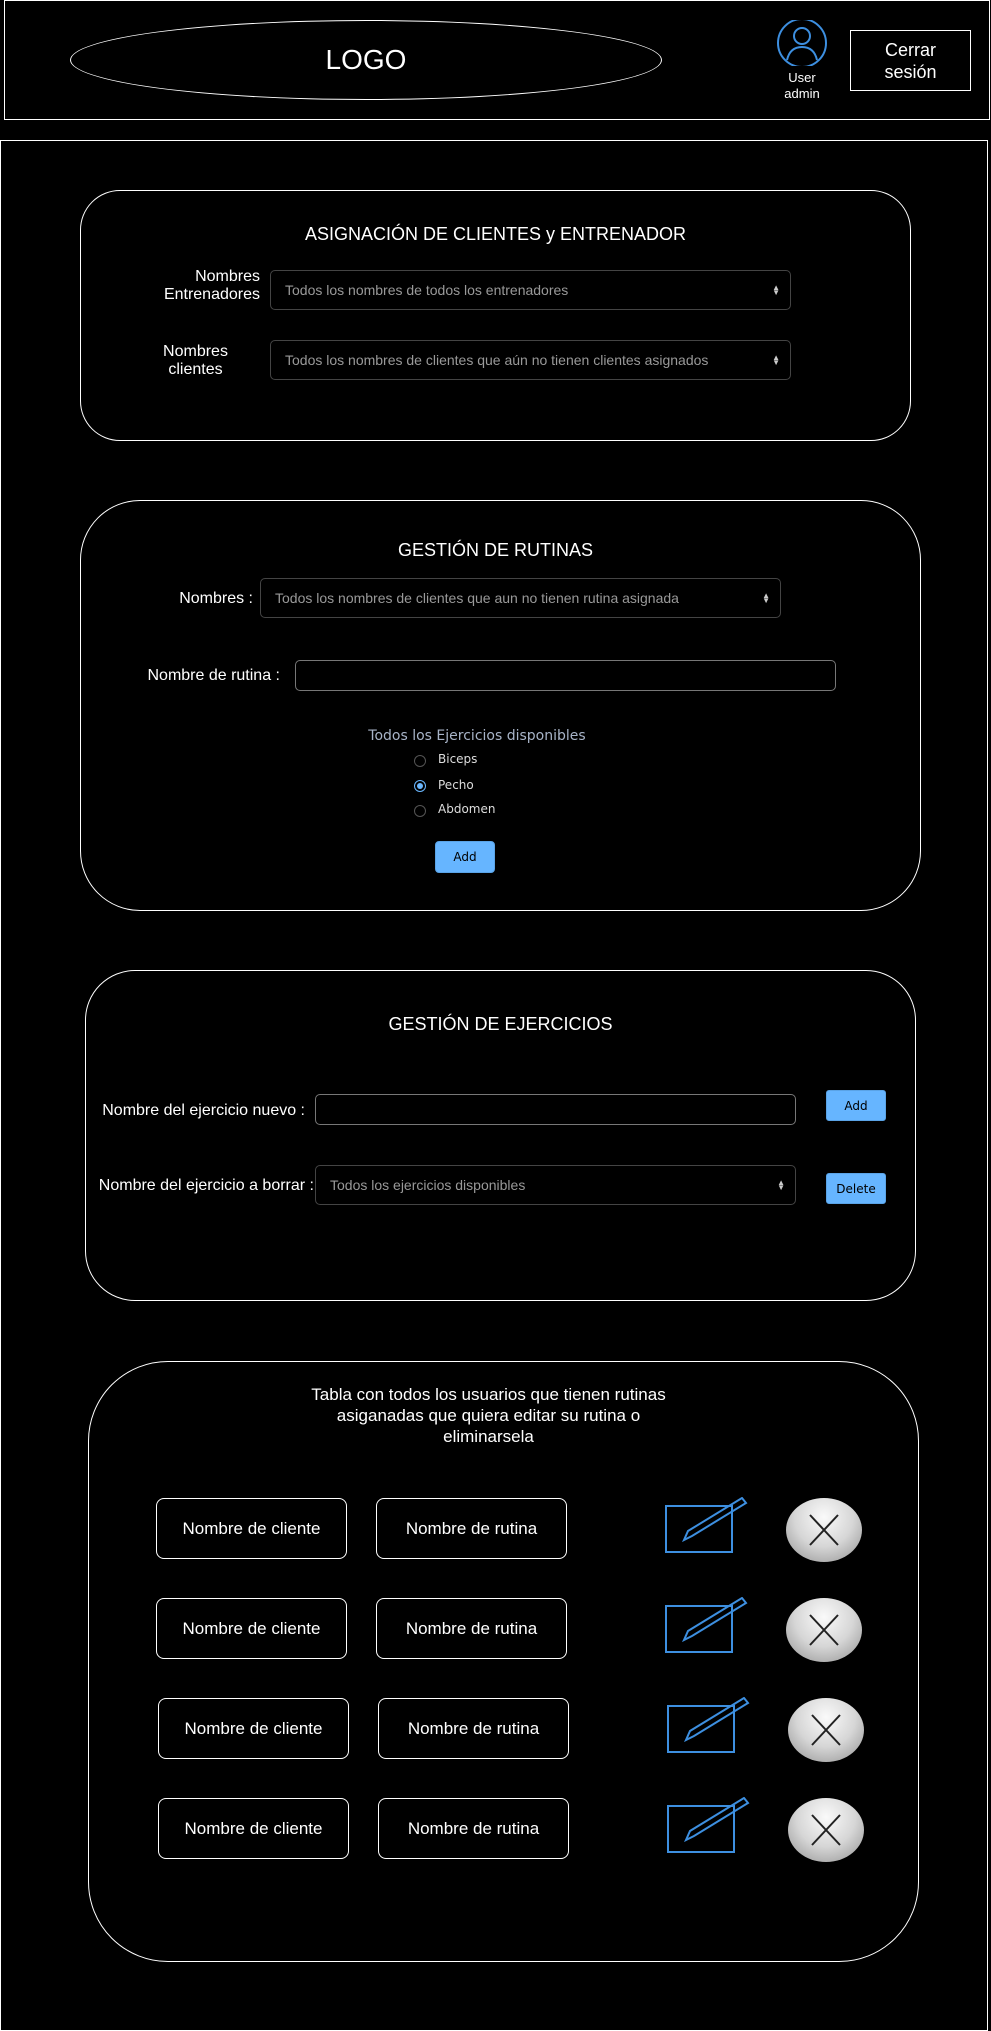  I want to click on routines-title: GESTIÓN DE RUTINAS, so click(495, 550).